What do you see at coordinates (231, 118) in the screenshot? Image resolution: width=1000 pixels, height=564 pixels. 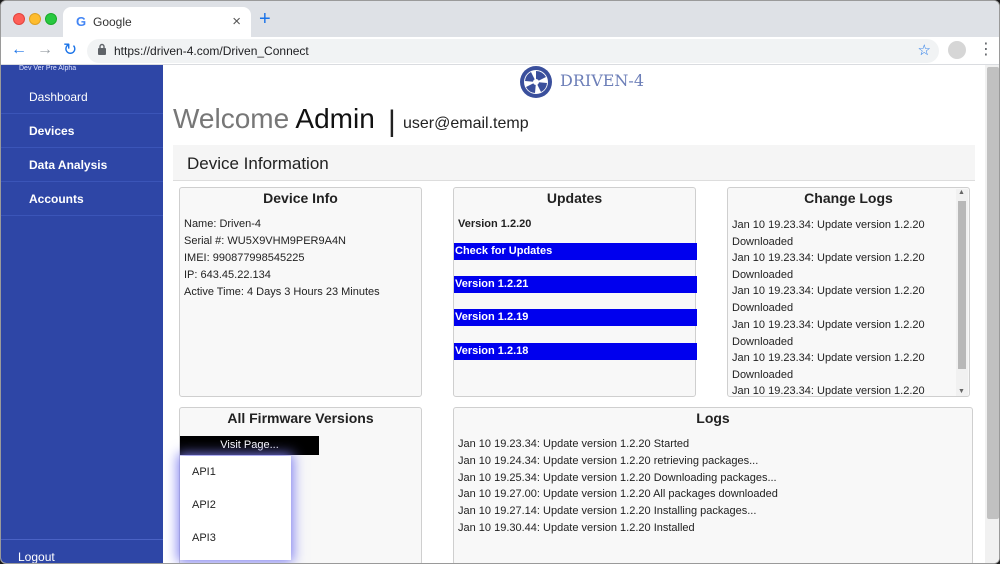 I see `welcome-text: Welcome` at bounding box center [231, 118].